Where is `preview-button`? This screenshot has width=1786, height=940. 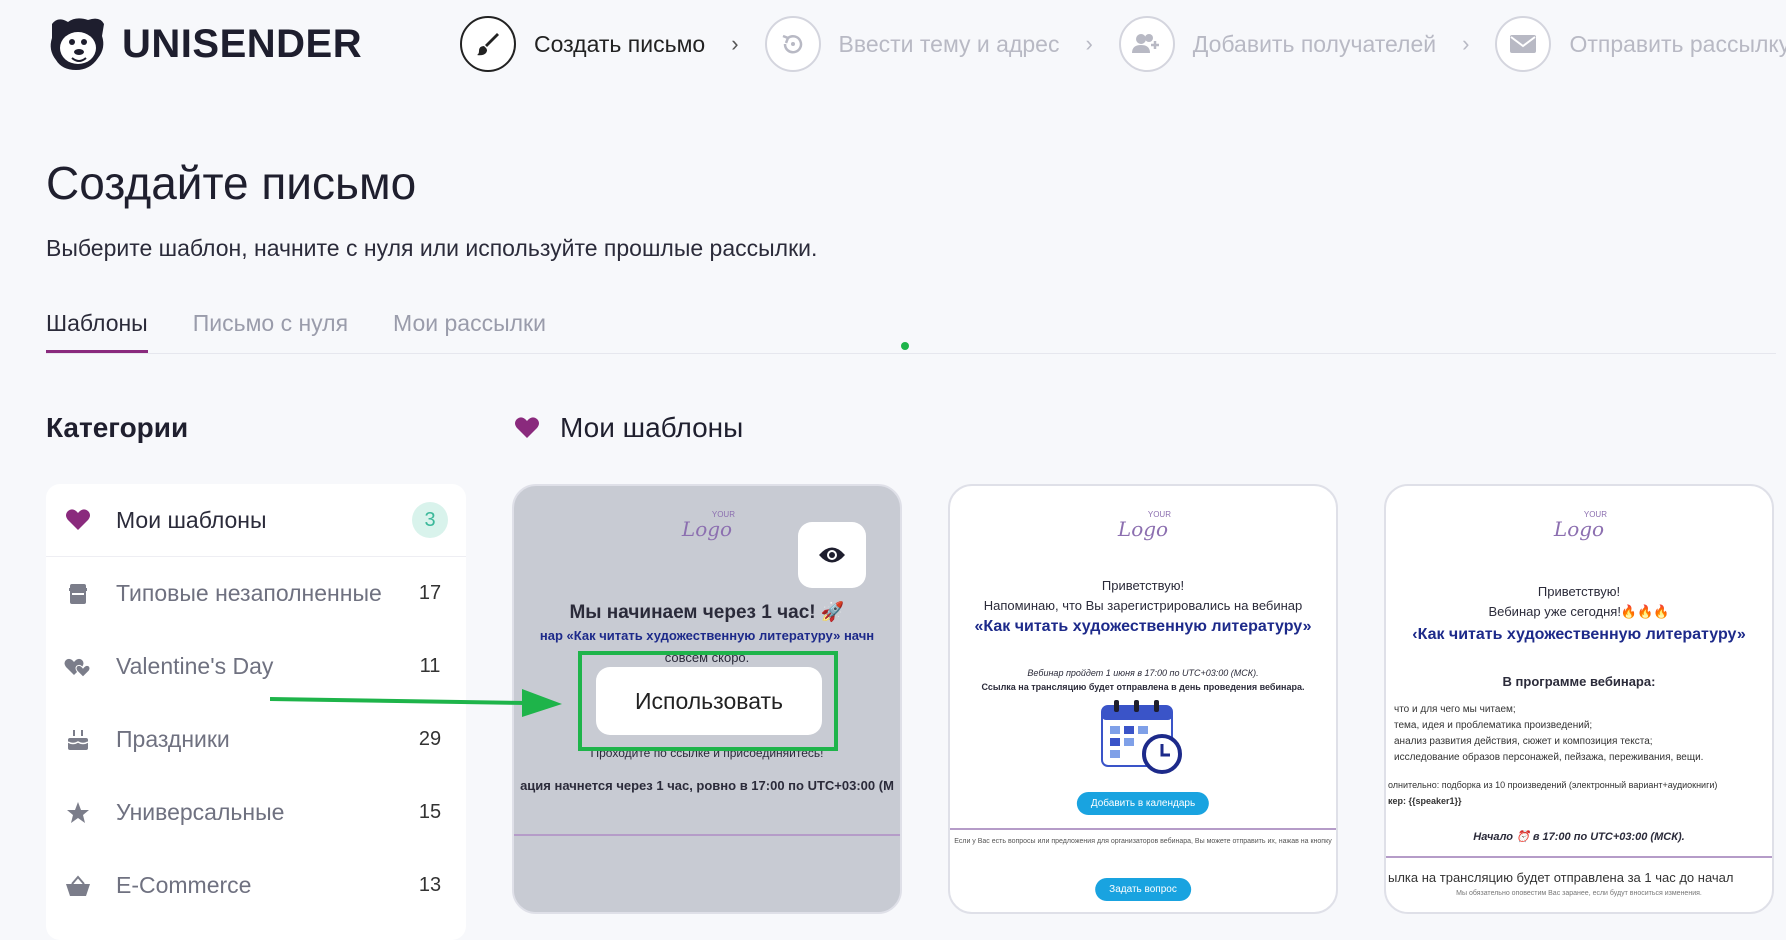 preview-button is located at coordinates (832, 555).